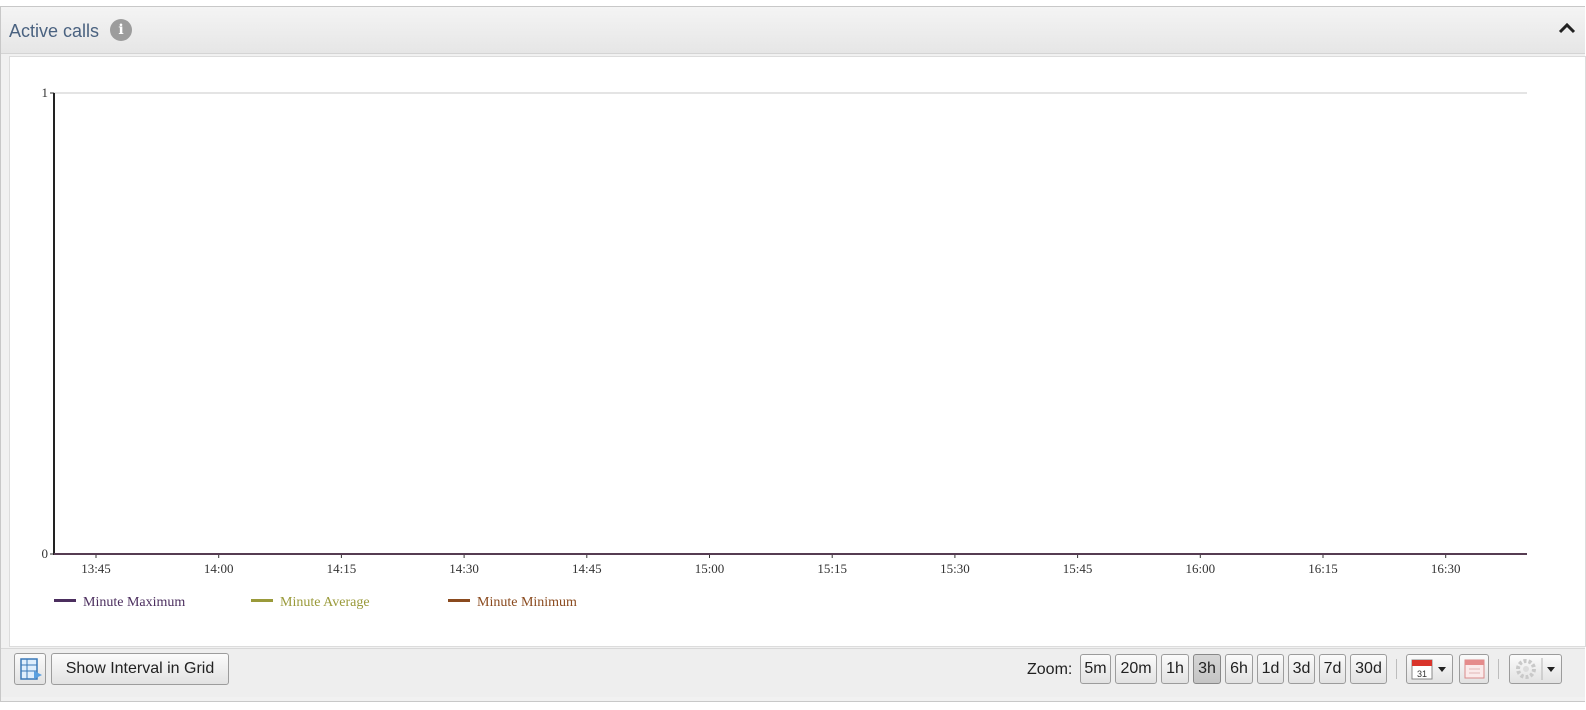 This screenshot has height=710, width=1586. I want to click on legend-item-minute-maximum: Minute Maximum, so click(119, 603).